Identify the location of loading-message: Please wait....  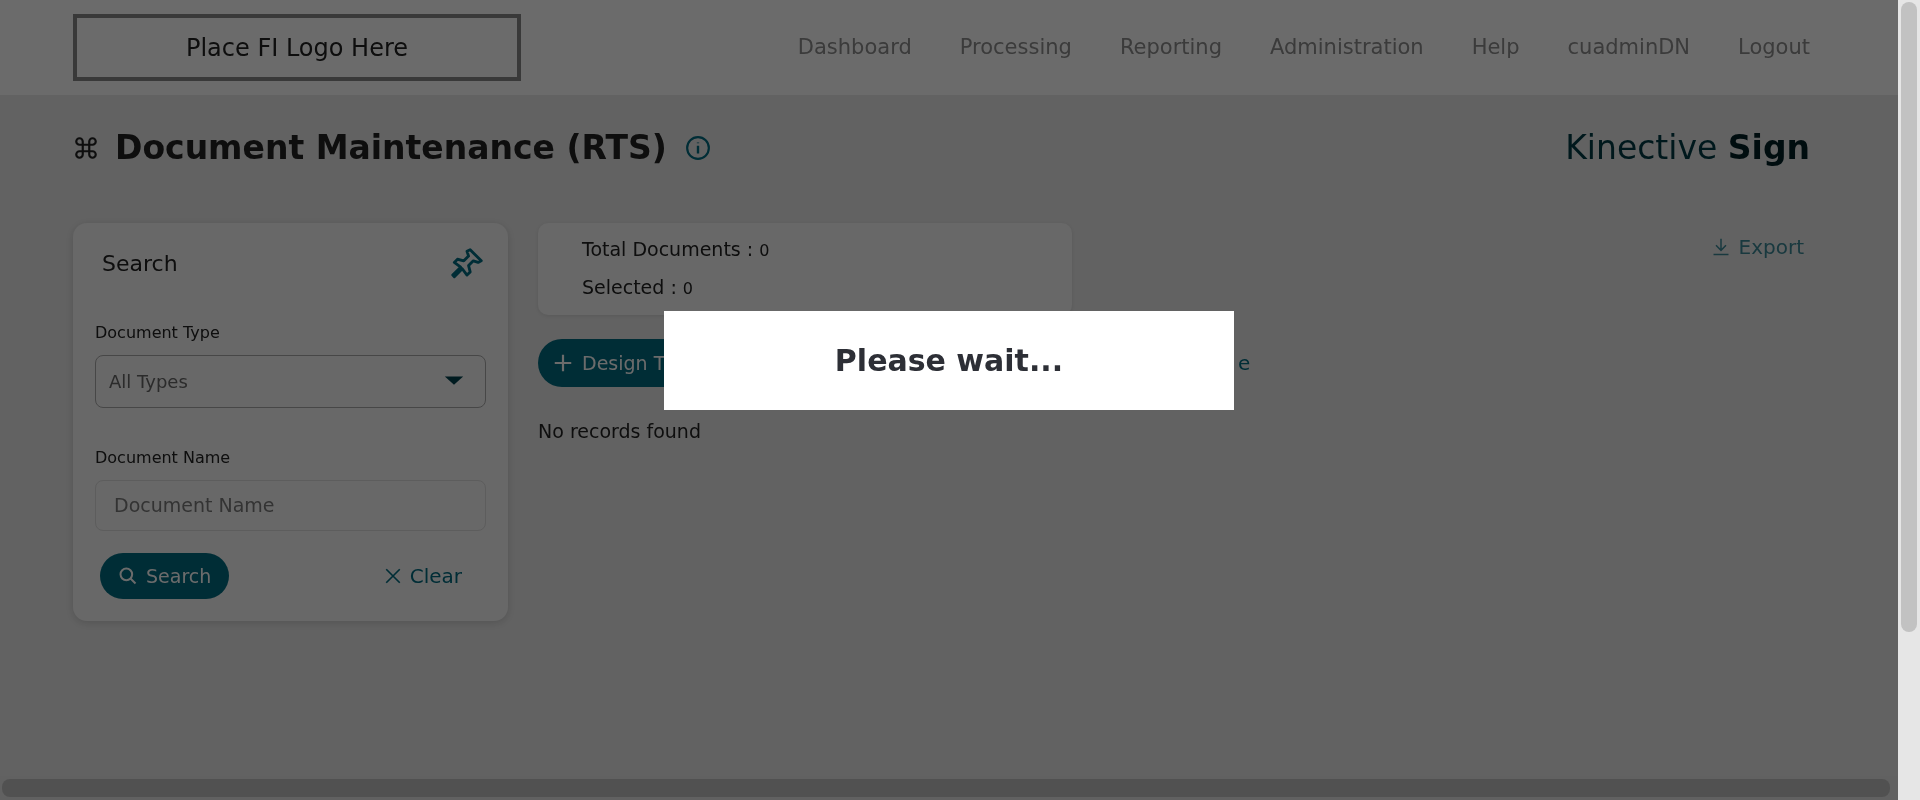
(949, 360).